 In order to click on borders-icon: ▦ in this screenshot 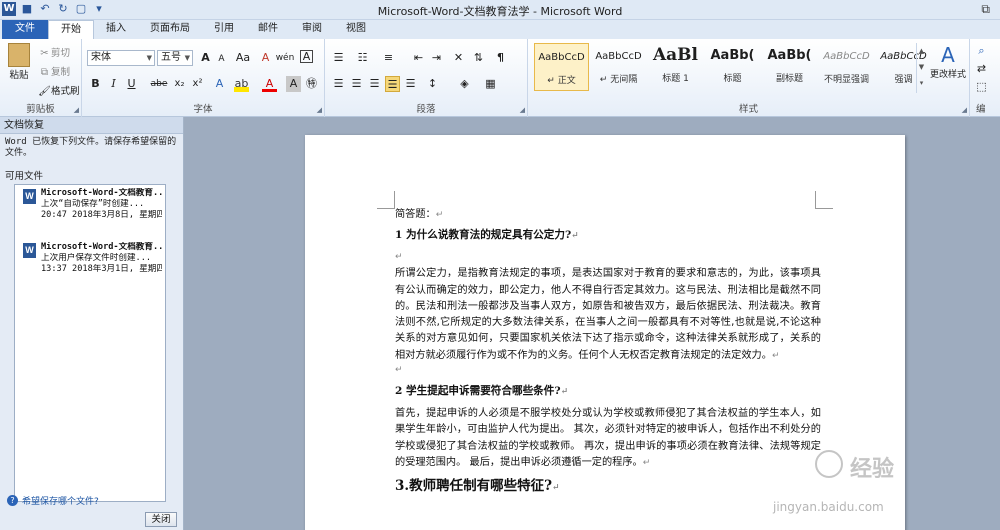, I will do `click(490, 84)`.